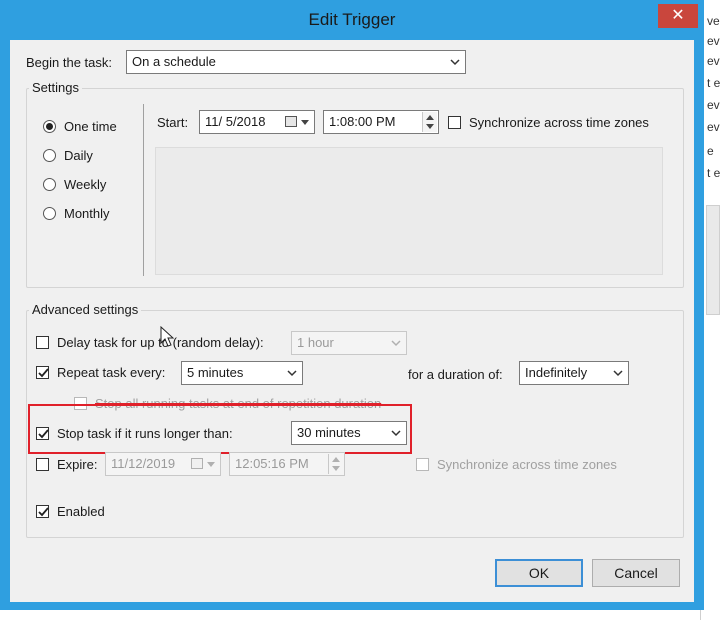  What do you see at coordinates (296, 62) in the screenshot?
I see `begin-task-combobox: On a schedule` at bounding box center [296, 62].